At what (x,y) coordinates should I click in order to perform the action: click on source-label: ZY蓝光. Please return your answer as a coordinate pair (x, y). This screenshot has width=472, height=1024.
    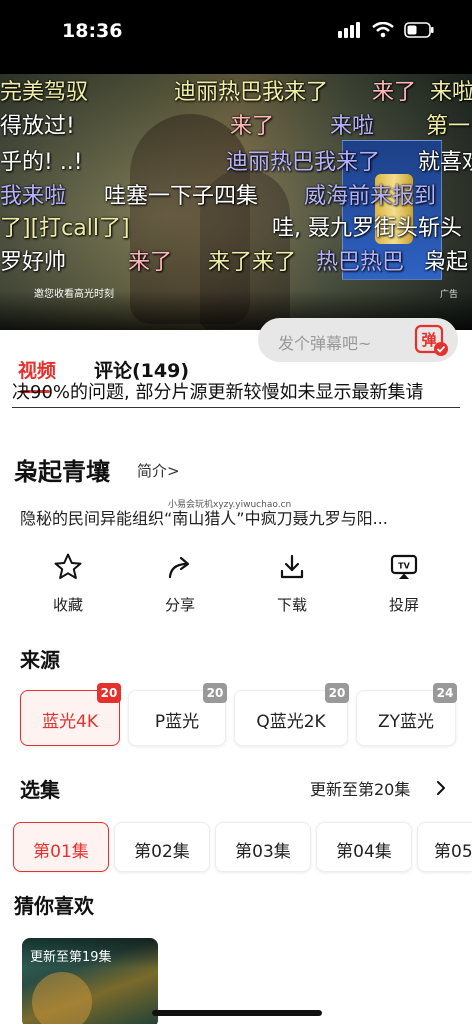
    Looking at the image, I should click on (406, 722).